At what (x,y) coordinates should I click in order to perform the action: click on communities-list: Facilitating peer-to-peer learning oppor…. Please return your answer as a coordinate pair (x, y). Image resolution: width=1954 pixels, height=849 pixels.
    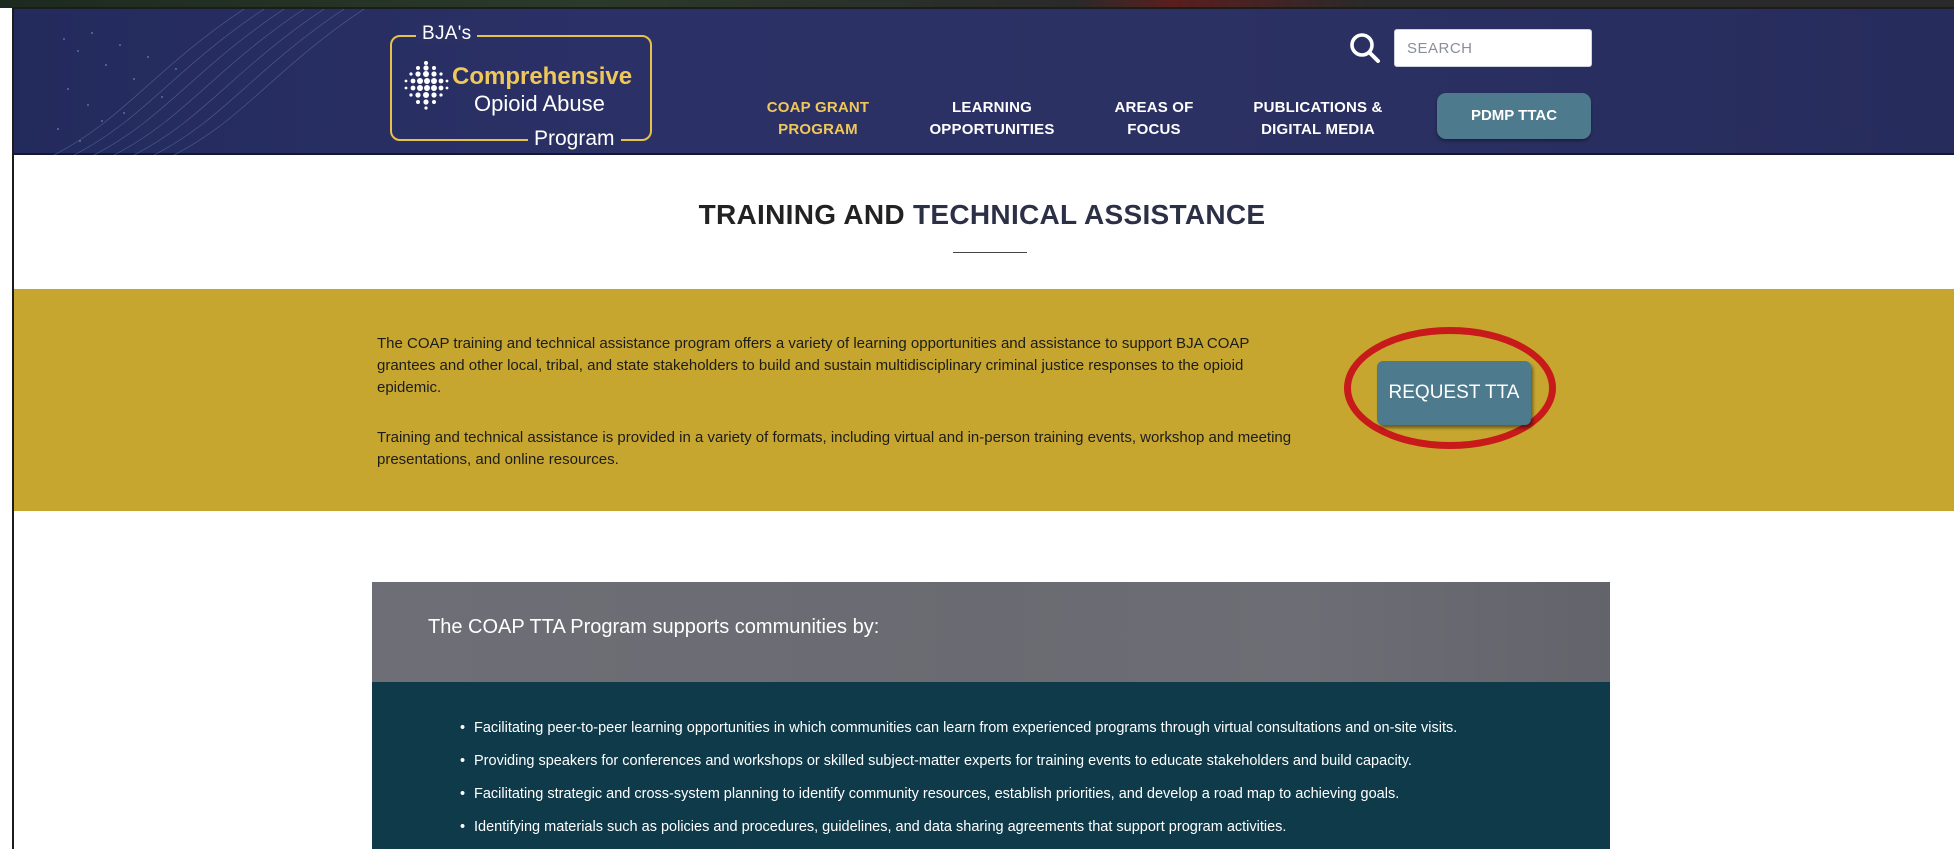
    Looking at the image, I should click on (958, 778).